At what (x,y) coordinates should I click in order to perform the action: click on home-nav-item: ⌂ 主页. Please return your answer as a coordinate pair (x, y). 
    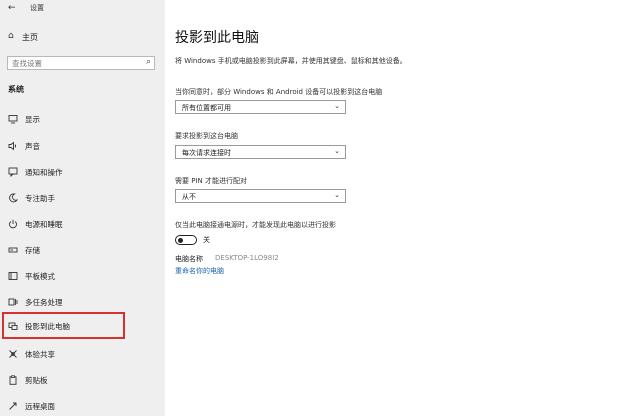
    Looking at the image, I should click on (82, 38).